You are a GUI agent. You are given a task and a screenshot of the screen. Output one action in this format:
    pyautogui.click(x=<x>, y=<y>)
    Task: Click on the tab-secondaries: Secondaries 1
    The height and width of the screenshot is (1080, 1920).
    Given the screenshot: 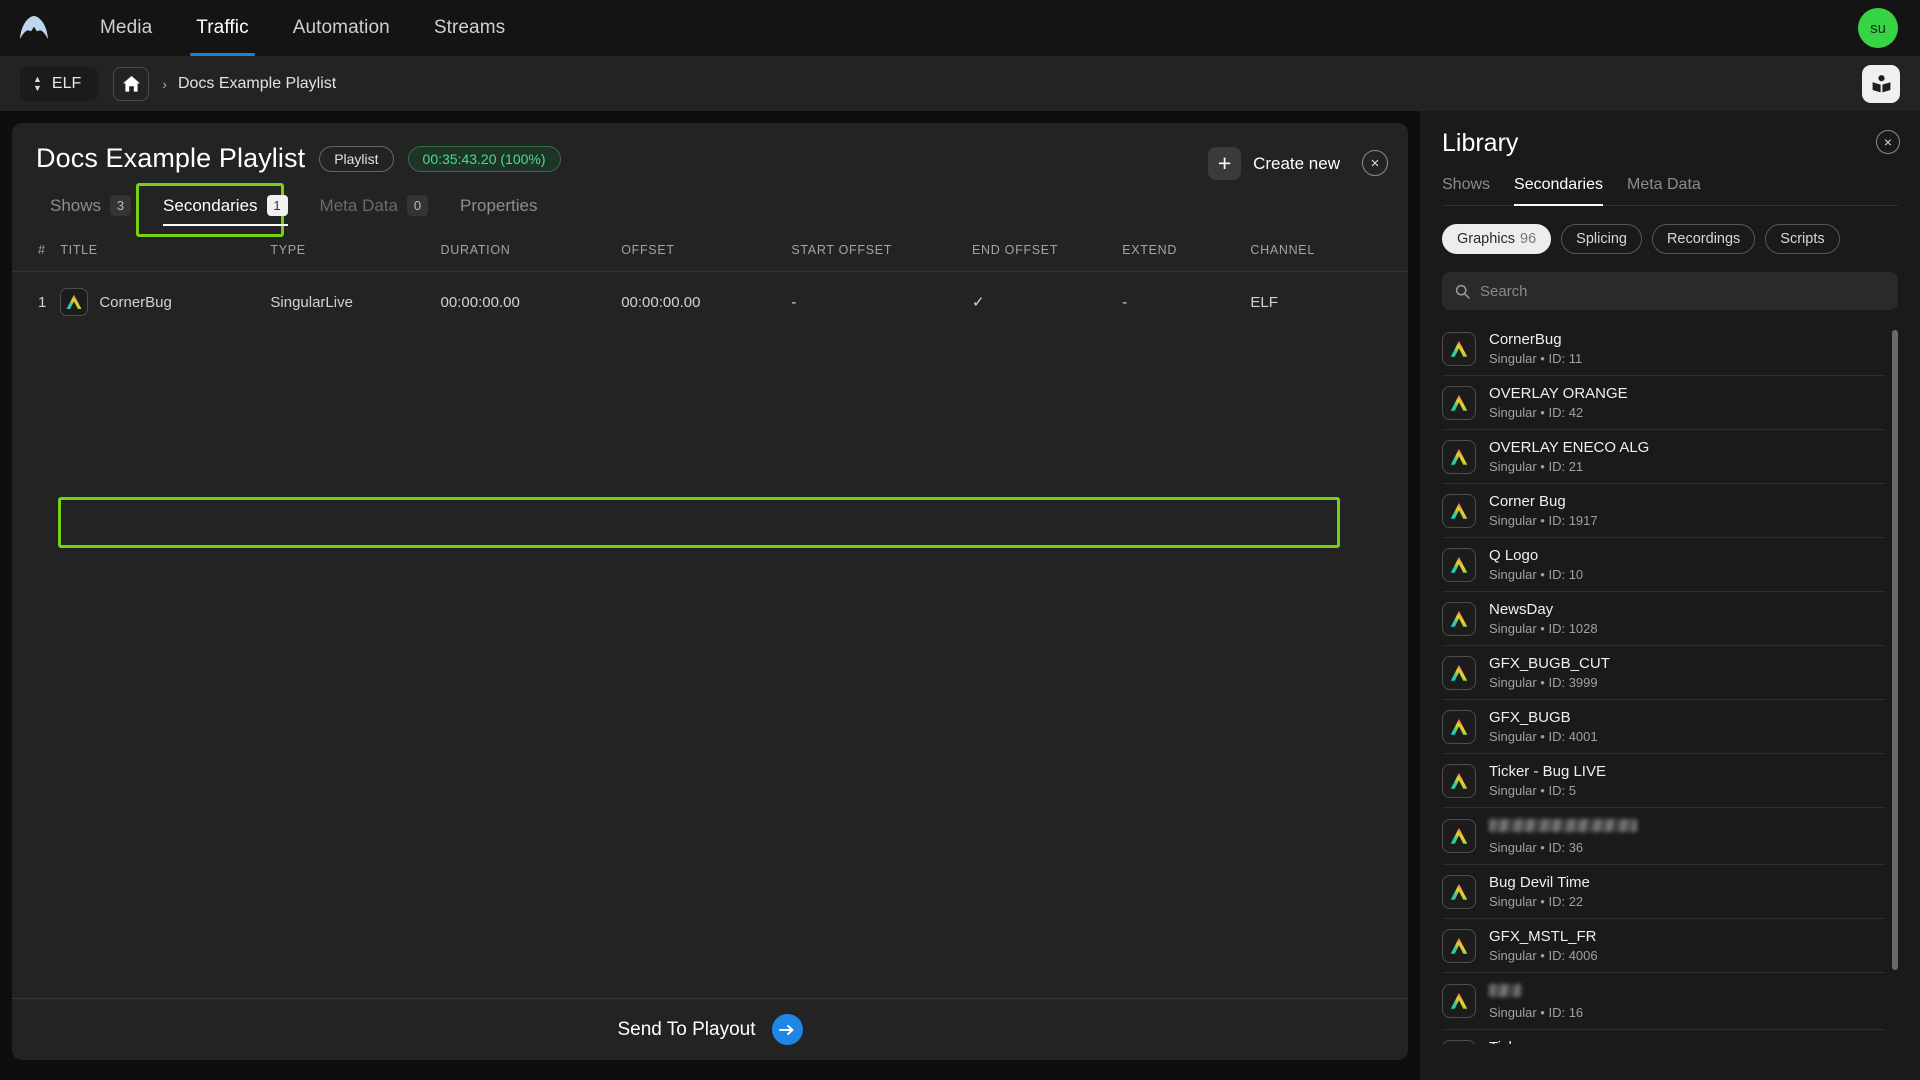 What is the action you would take?
    pyautogui.click(x=225, y=210)
    